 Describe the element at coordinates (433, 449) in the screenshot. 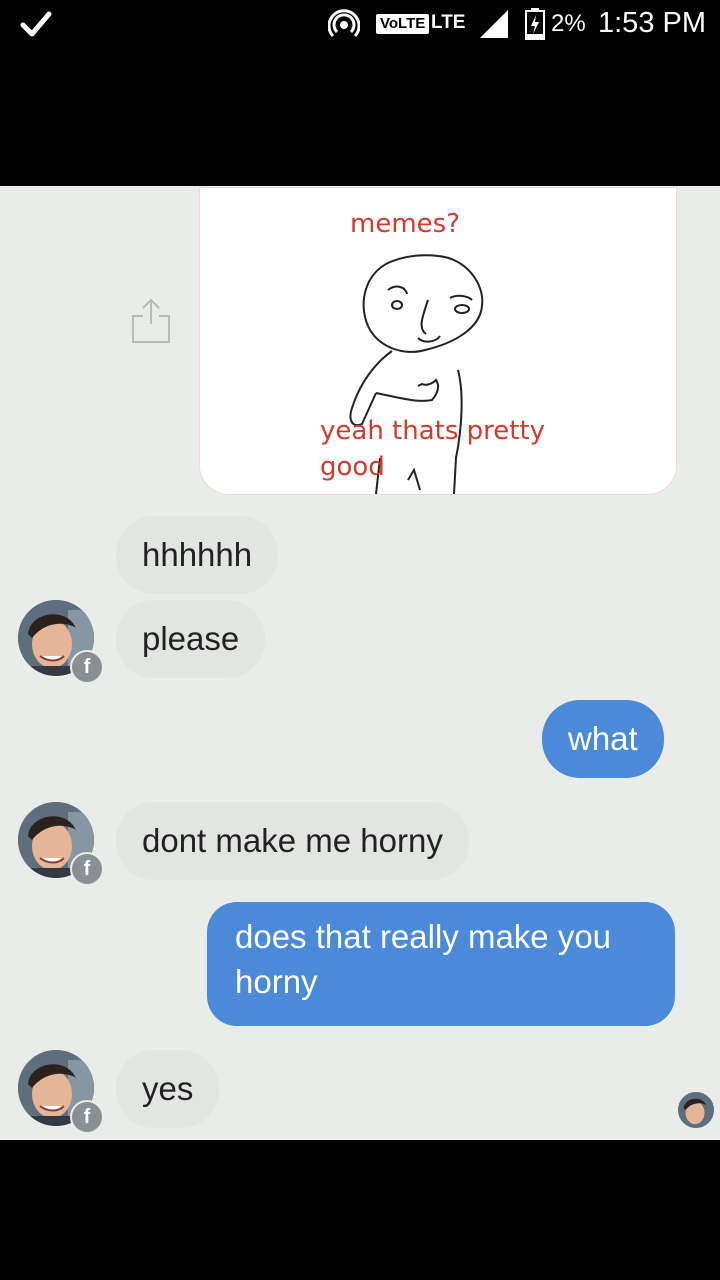

I see `meme-bottom-text: yeah thats pretty good` at that location.